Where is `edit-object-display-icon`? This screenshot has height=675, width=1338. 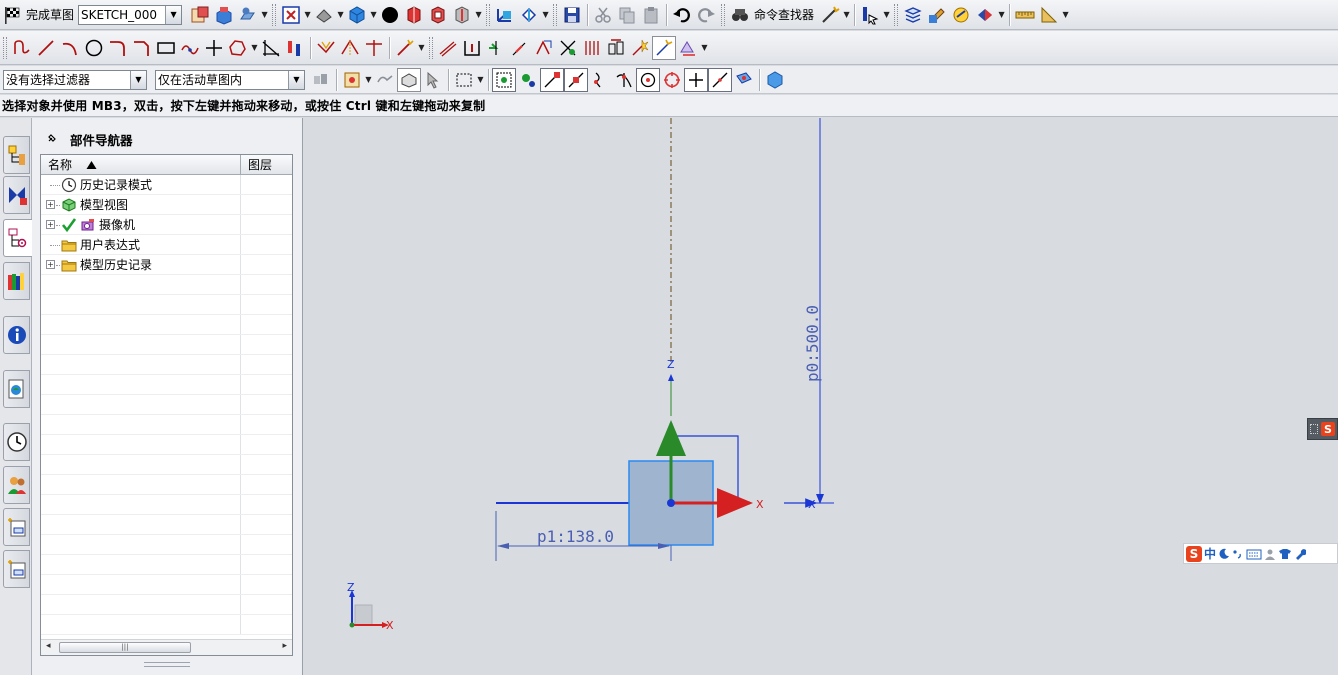
edit-object-display-icon is located at coordinates (937, 15).